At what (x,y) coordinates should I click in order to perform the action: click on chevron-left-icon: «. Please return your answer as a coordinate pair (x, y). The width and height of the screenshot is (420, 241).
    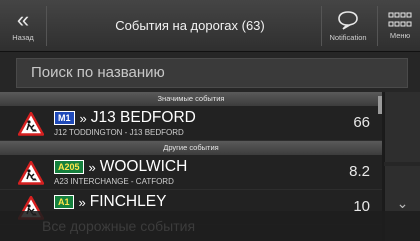
    Looking at the image, I should click on (23, 19).